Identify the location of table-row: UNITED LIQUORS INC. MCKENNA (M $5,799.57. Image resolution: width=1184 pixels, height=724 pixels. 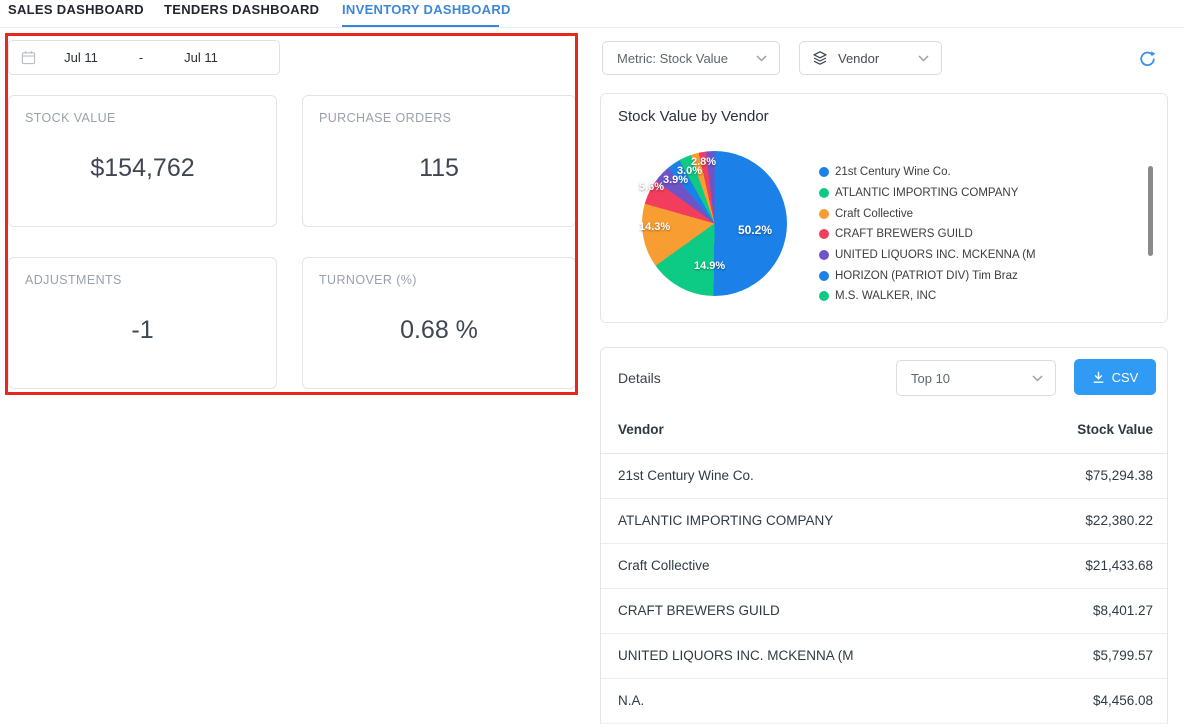
(884, 656).